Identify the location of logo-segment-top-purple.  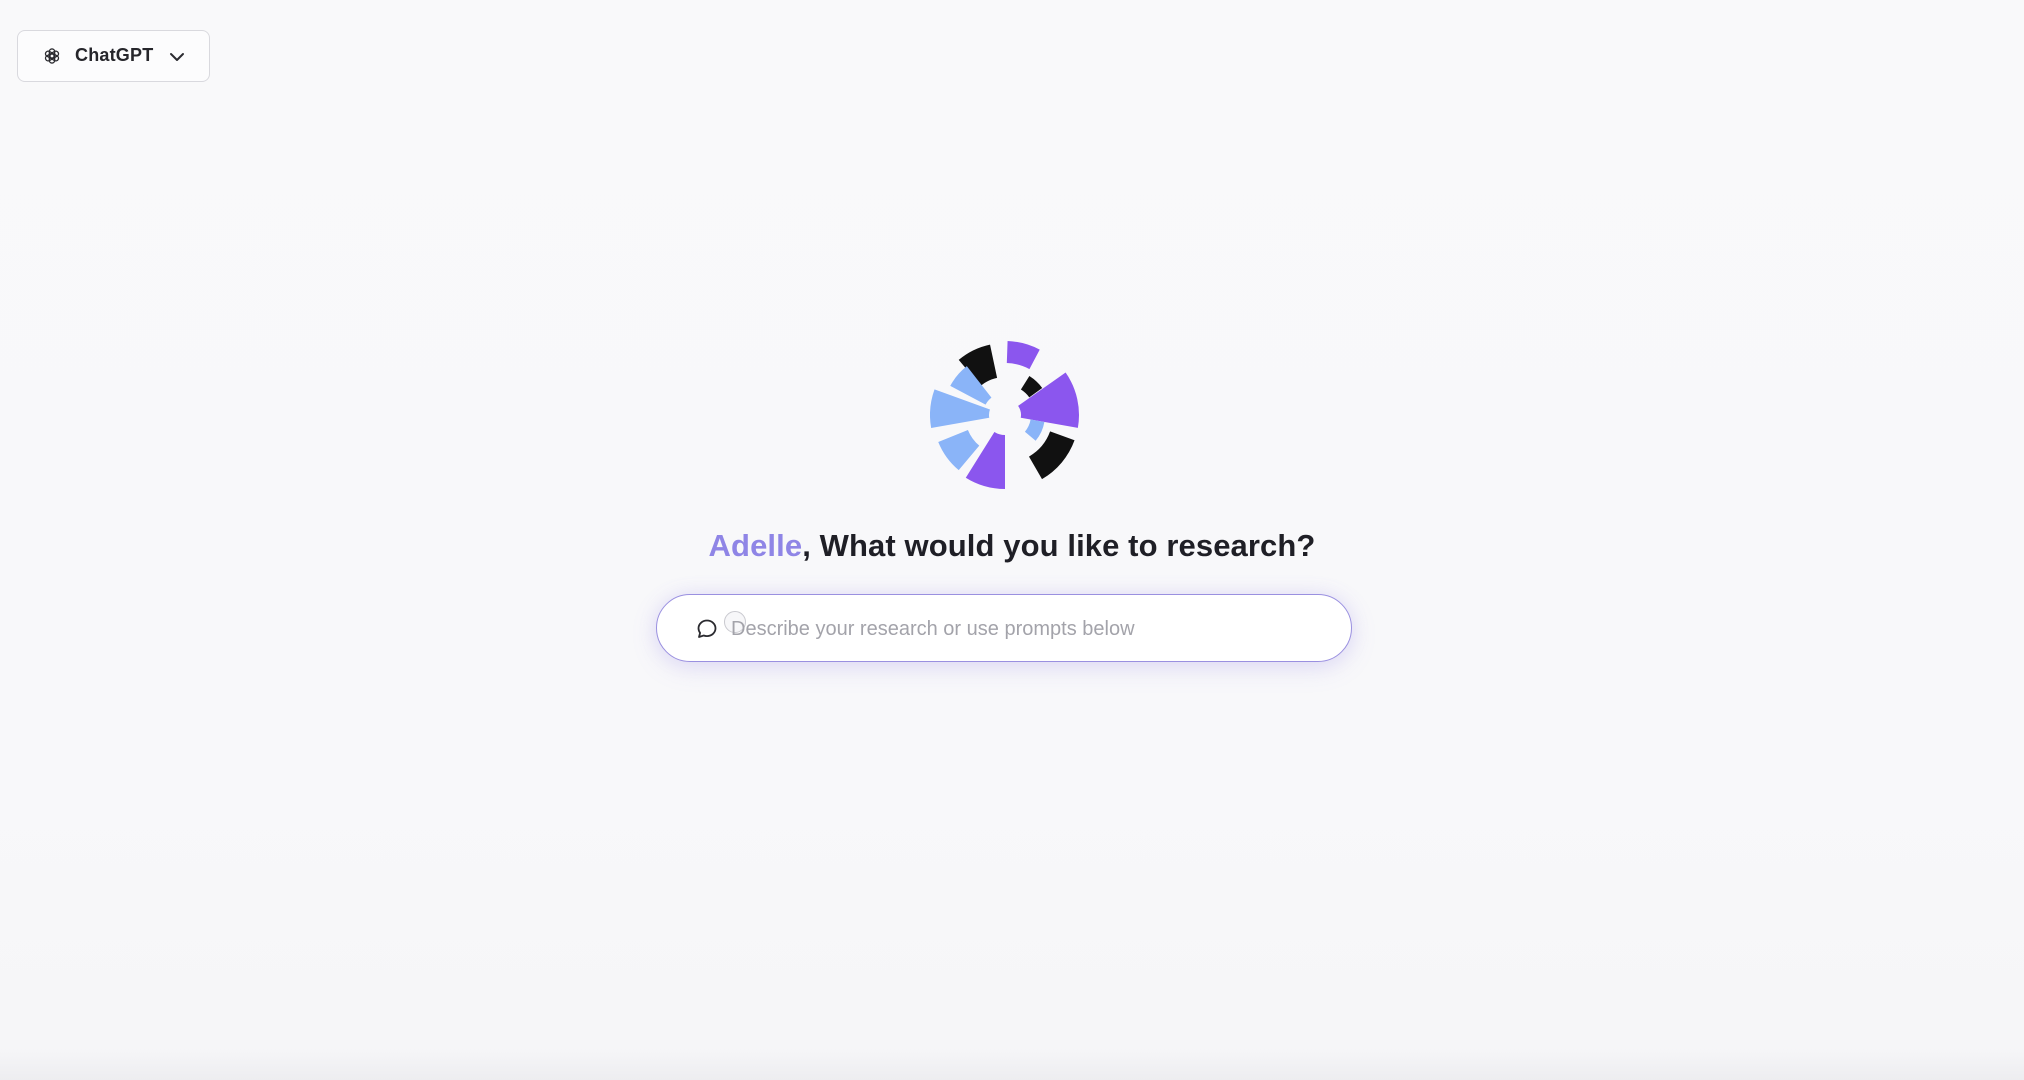
(1023, 355).